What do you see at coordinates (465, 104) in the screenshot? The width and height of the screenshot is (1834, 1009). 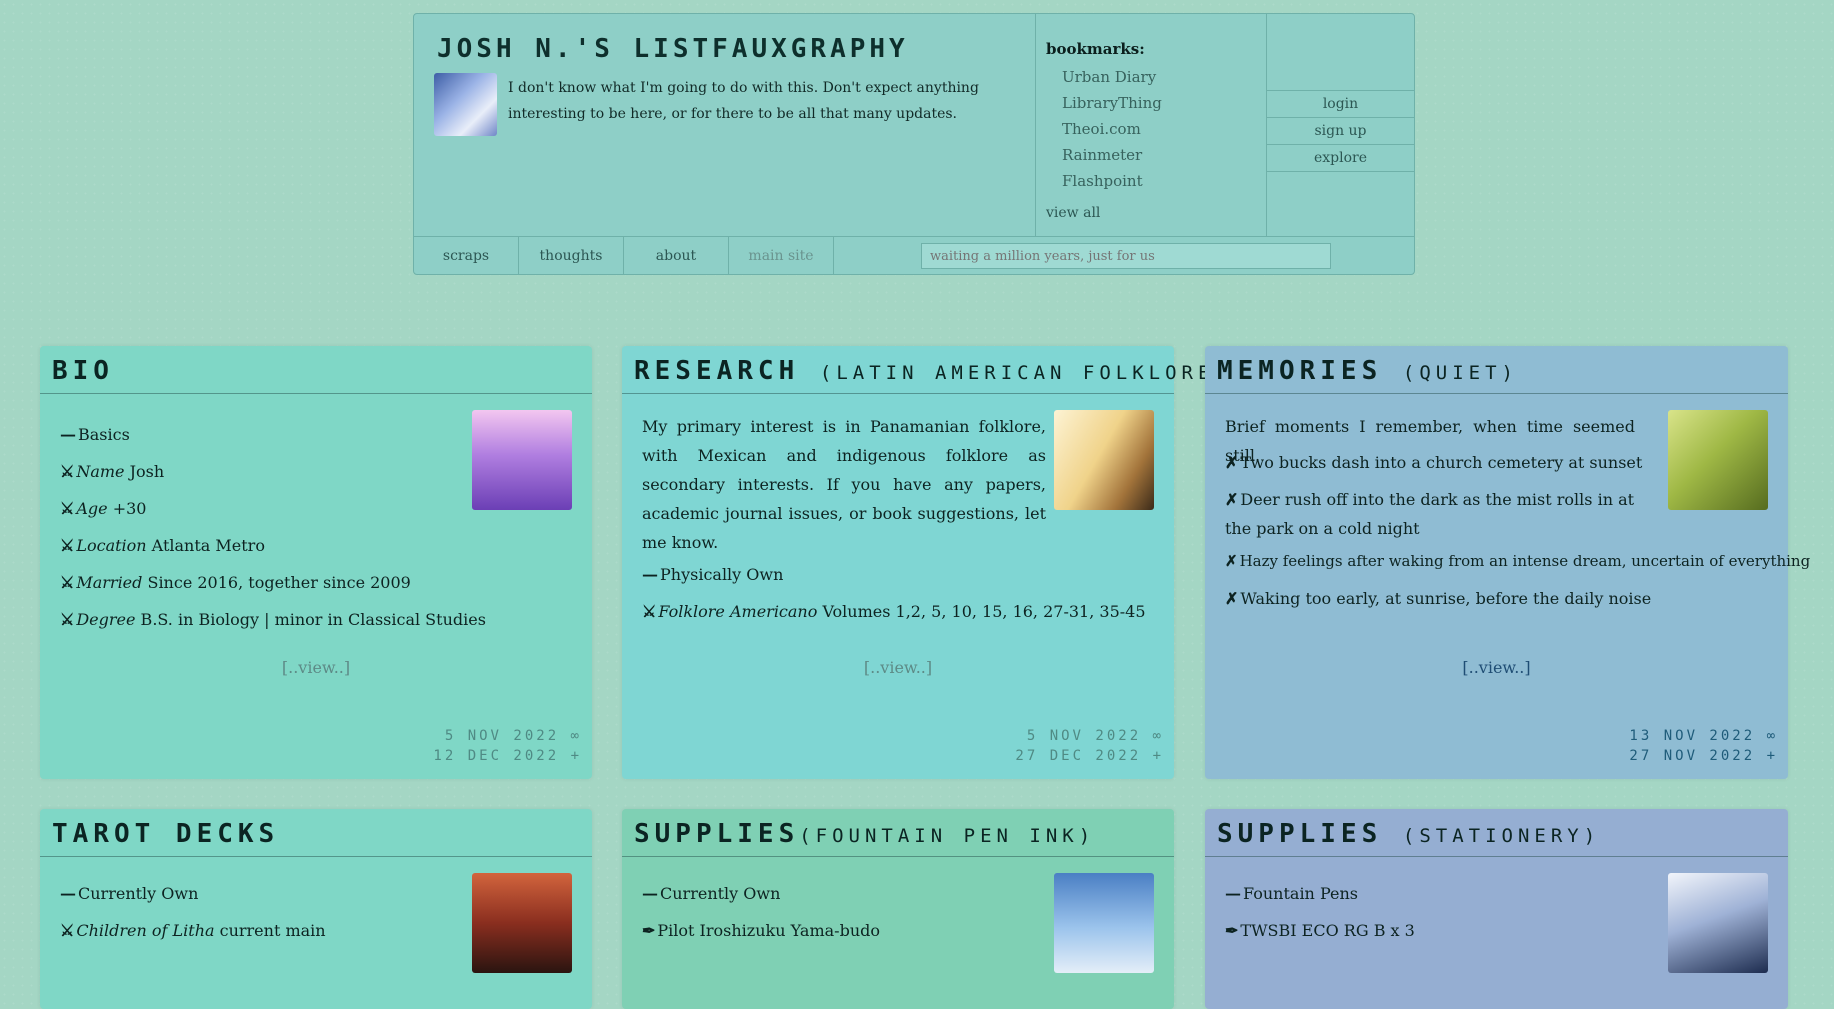 I see `avatar` at bounding box center [465, 104].